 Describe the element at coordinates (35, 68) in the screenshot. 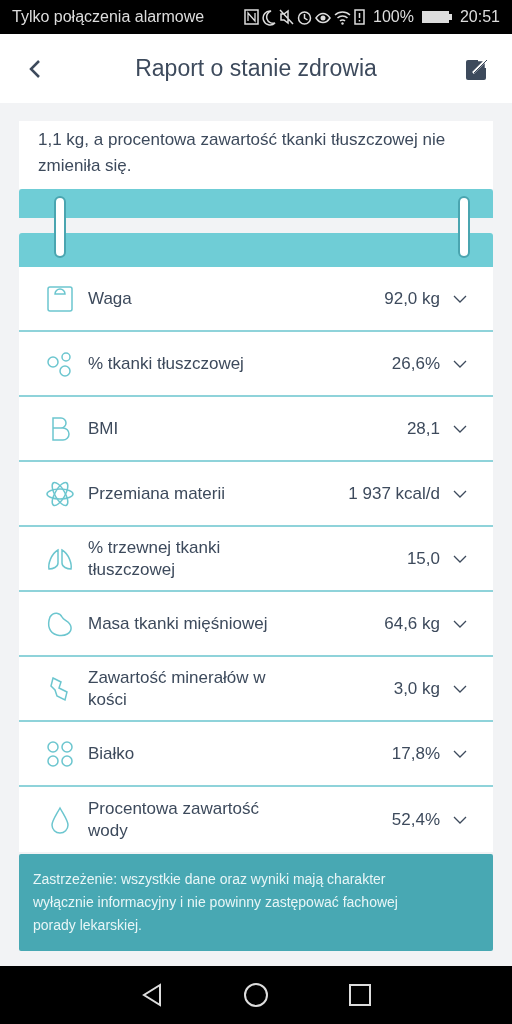

I see `back-icon` at that location.